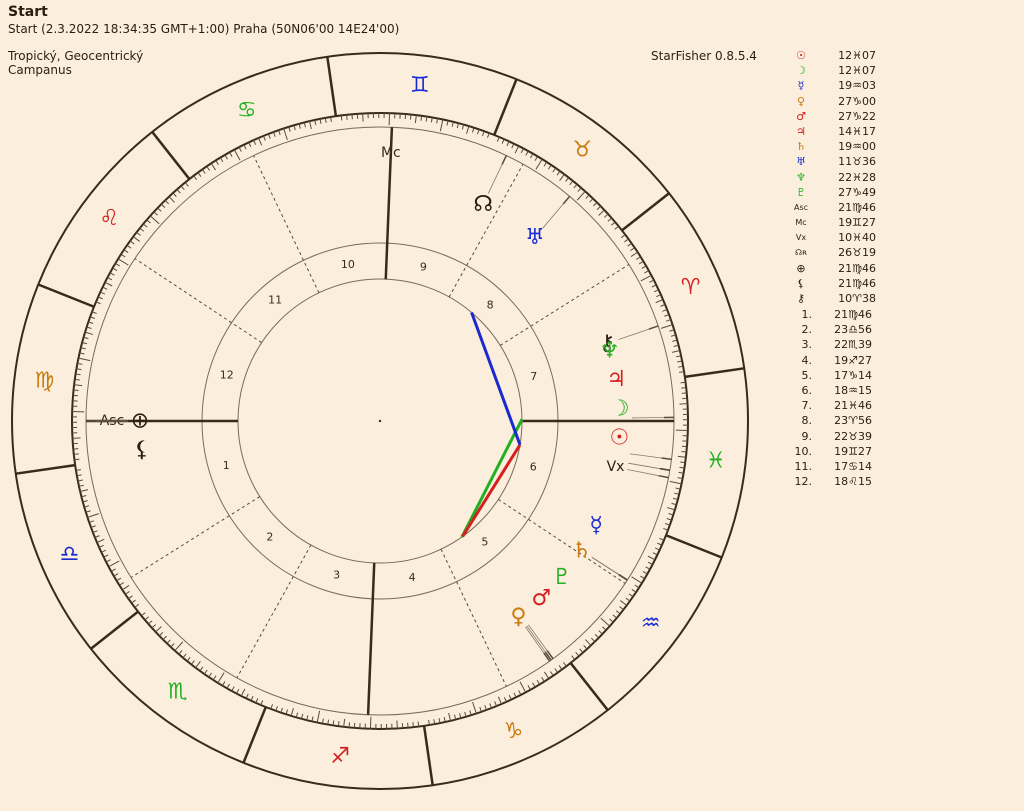  I want to click on house-number: 7., so click(807, 406).